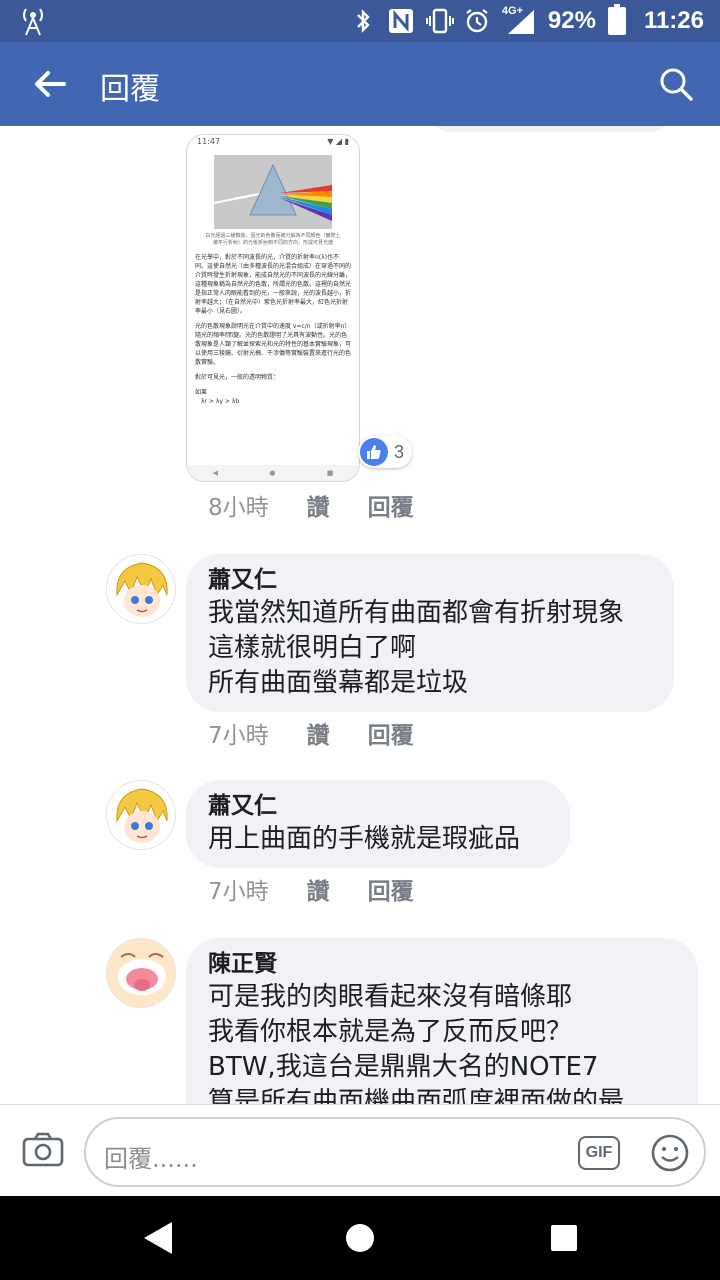 Image resolution: width=720 pixels, height=1280 pixels. Describe the element at coordinates (364, 839) in the screenshot. I see `comment-text: 用上曲面的手機就是瑕疵品` at that location.